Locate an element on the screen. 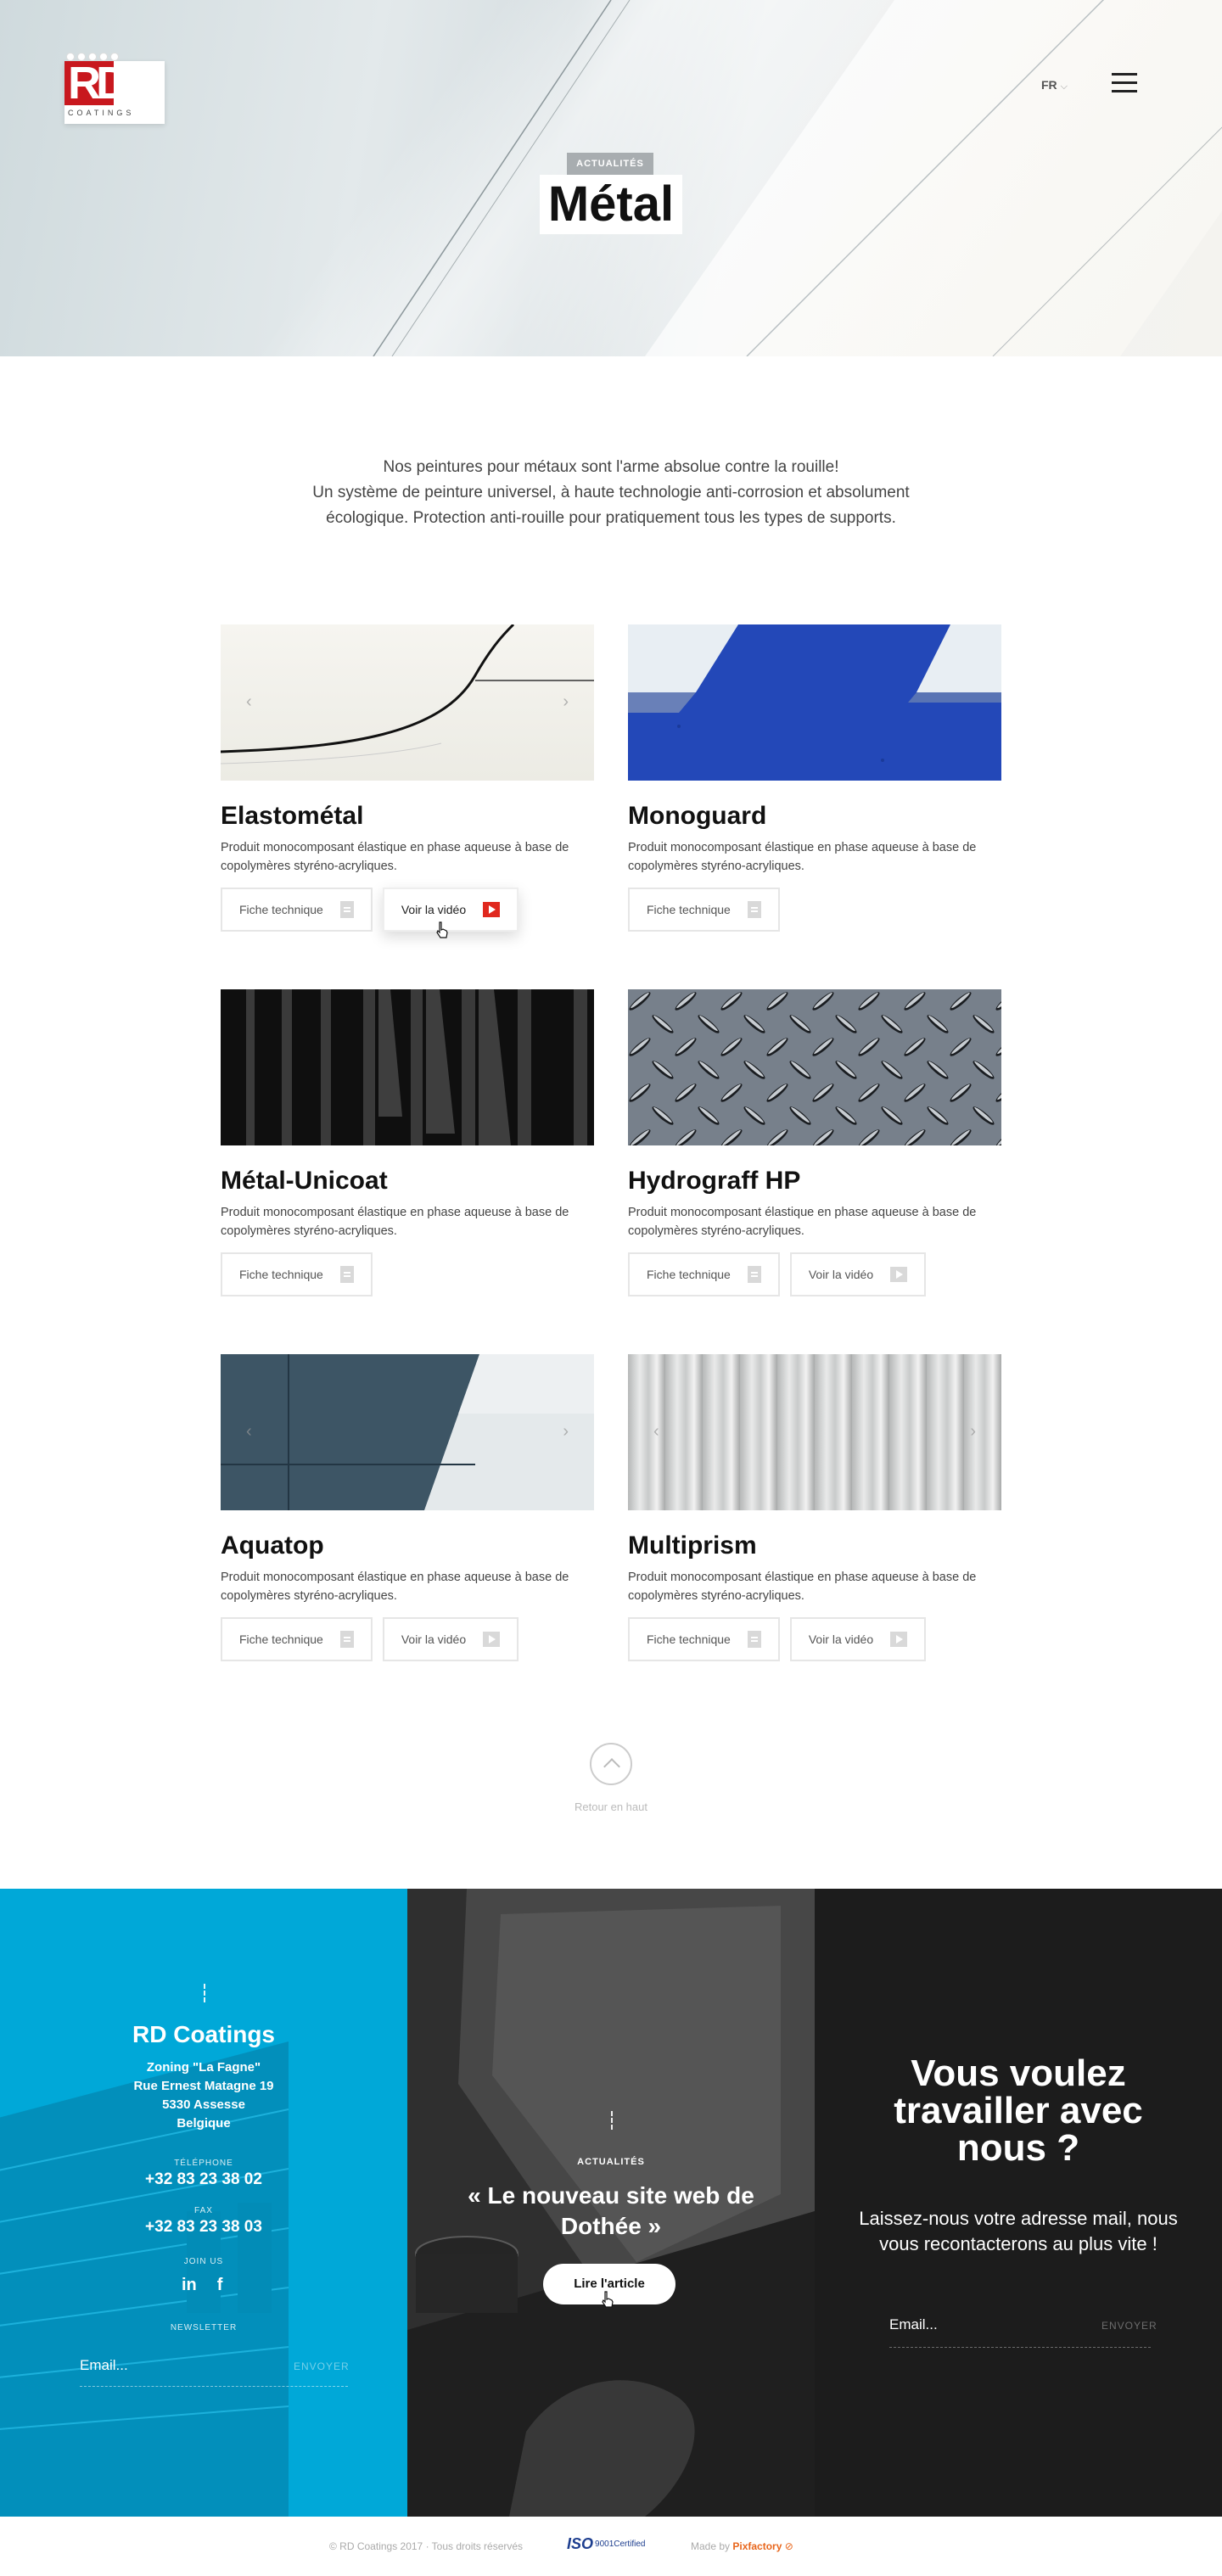 The width and height of the screenshot is (1222, 2576). hand-cursor-icon is located at coordinates (608, 2299).